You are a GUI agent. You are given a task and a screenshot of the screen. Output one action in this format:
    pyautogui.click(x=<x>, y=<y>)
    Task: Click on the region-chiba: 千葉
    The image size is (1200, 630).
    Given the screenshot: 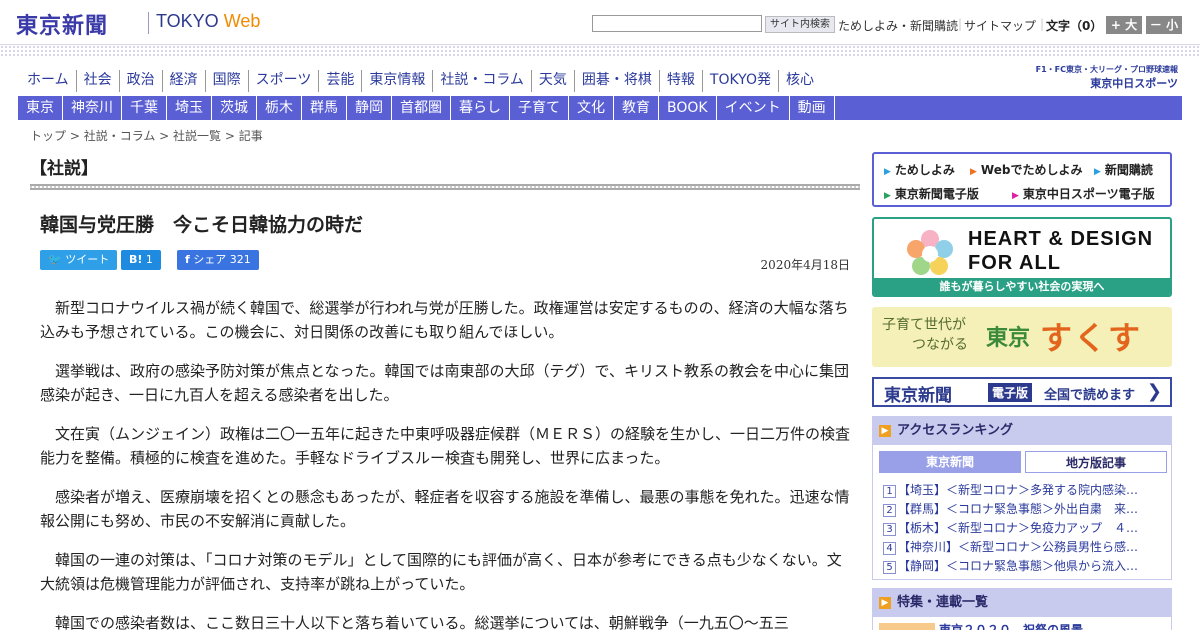 What is the action you would take?
    pyautogui.click(x=144, y=108)
    